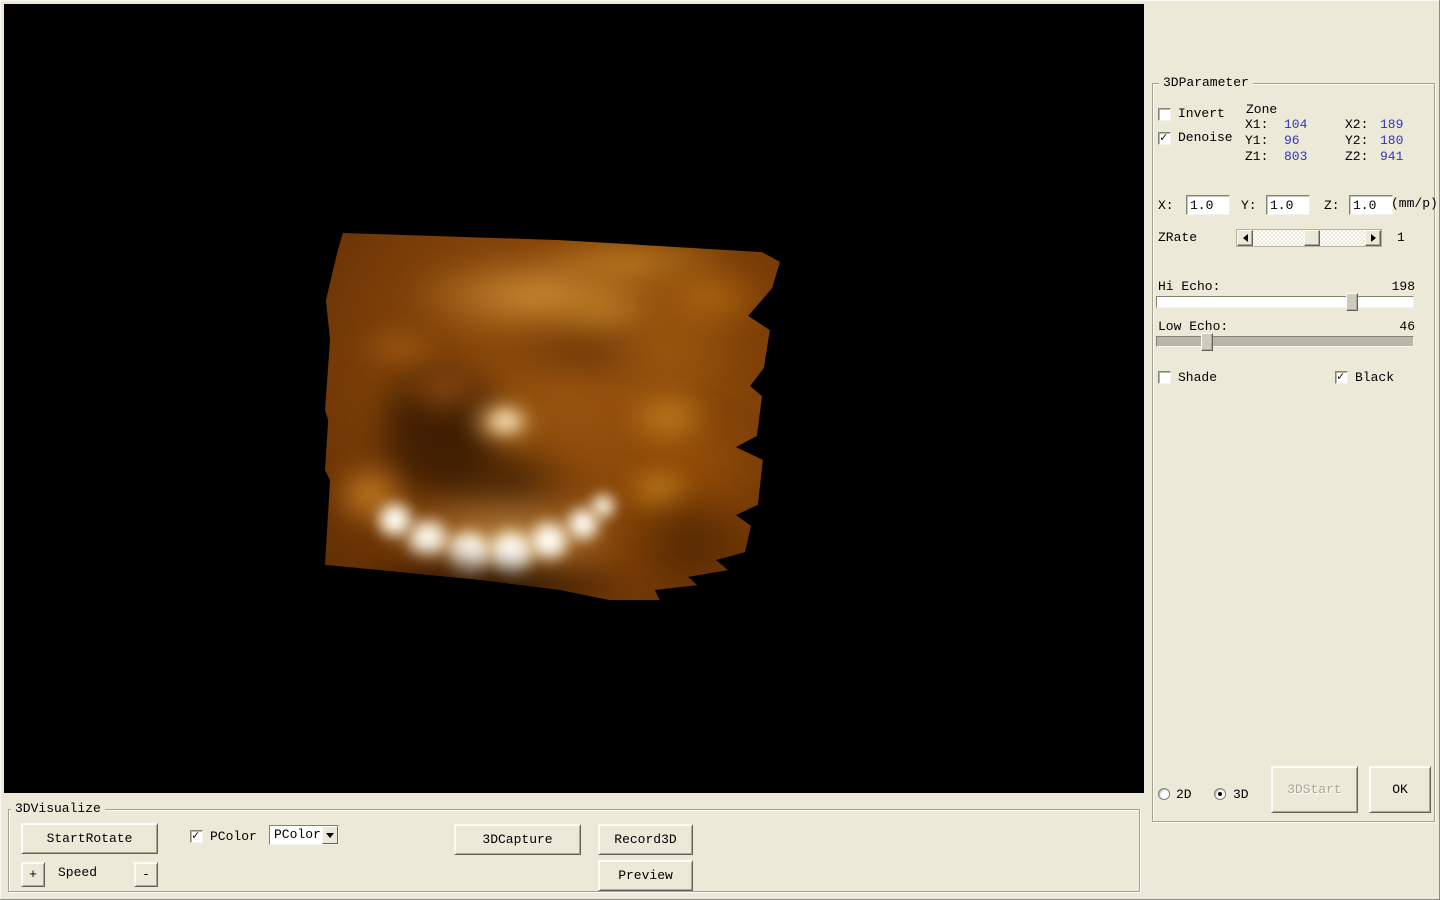  Describe the element at coordinates (1166, 205) in the screenshot. I see `scale-x-label: X:` at that location.